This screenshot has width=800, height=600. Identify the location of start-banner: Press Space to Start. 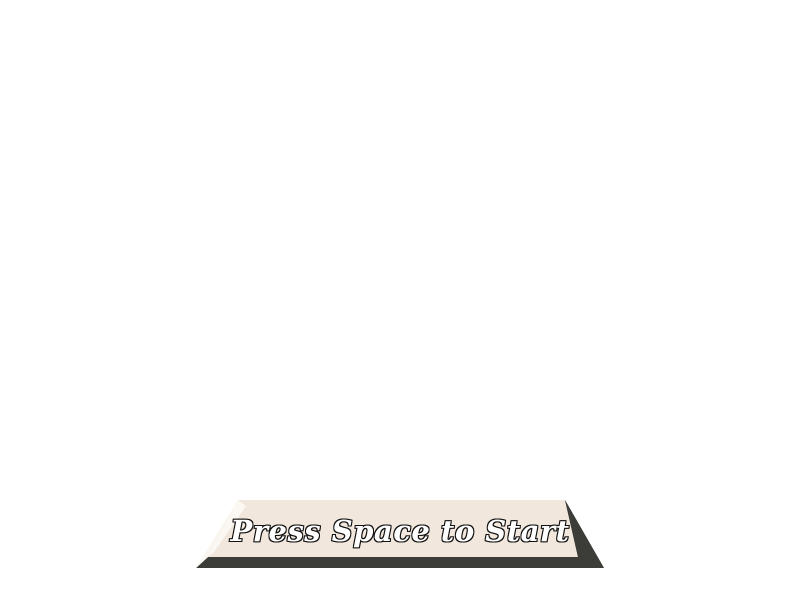
(400, 535).